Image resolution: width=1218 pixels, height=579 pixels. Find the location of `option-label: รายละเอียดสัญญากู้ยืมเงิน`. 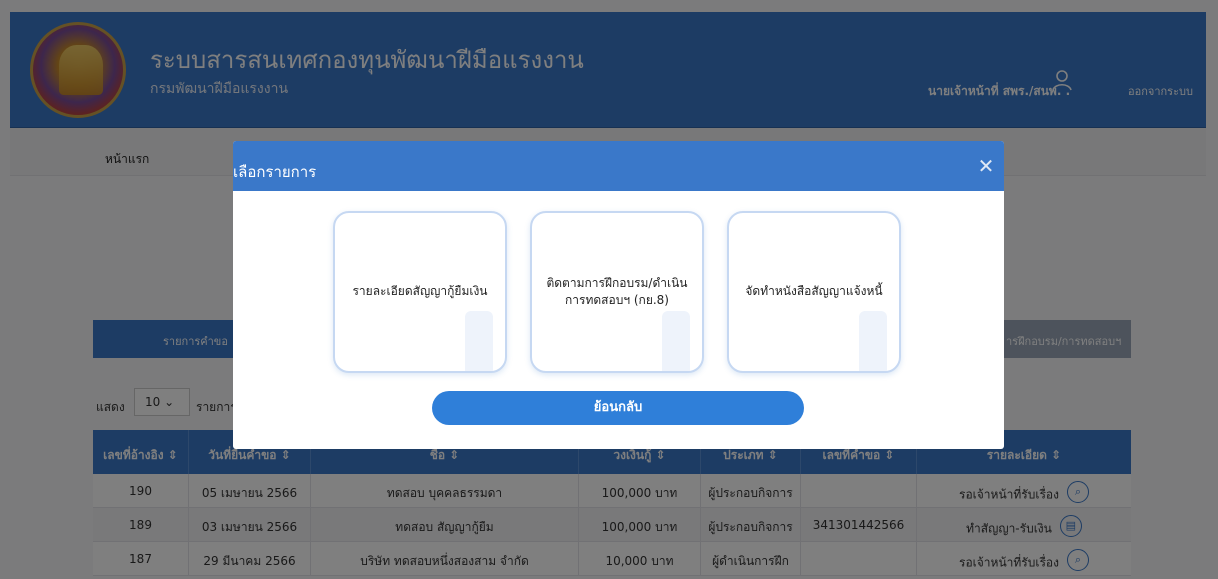

option-label: รายละเอียดสัญญากู้ยืมเงิน is located at coordinates (420, 291).